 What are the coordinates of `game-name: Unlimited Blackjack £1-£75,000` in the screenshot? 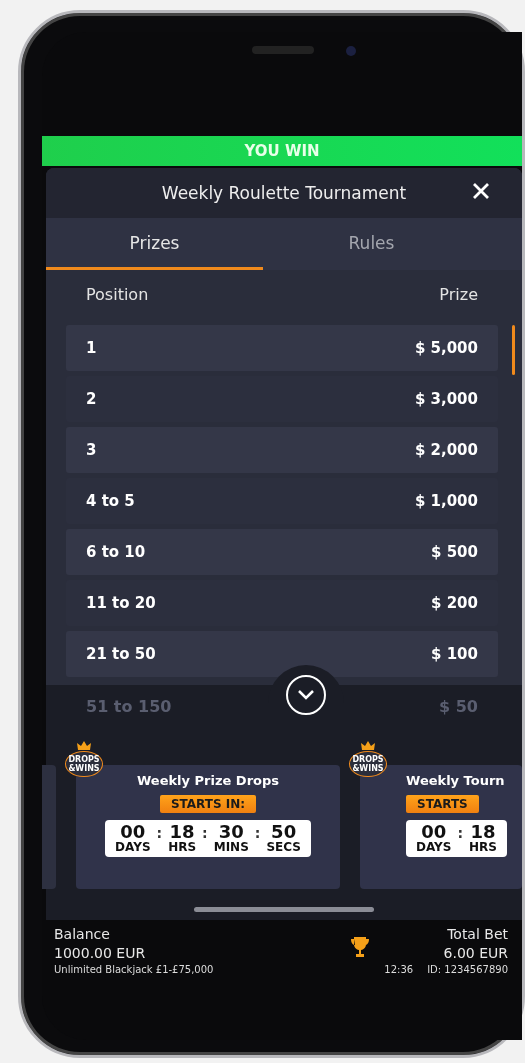 It's located at (134, 969).